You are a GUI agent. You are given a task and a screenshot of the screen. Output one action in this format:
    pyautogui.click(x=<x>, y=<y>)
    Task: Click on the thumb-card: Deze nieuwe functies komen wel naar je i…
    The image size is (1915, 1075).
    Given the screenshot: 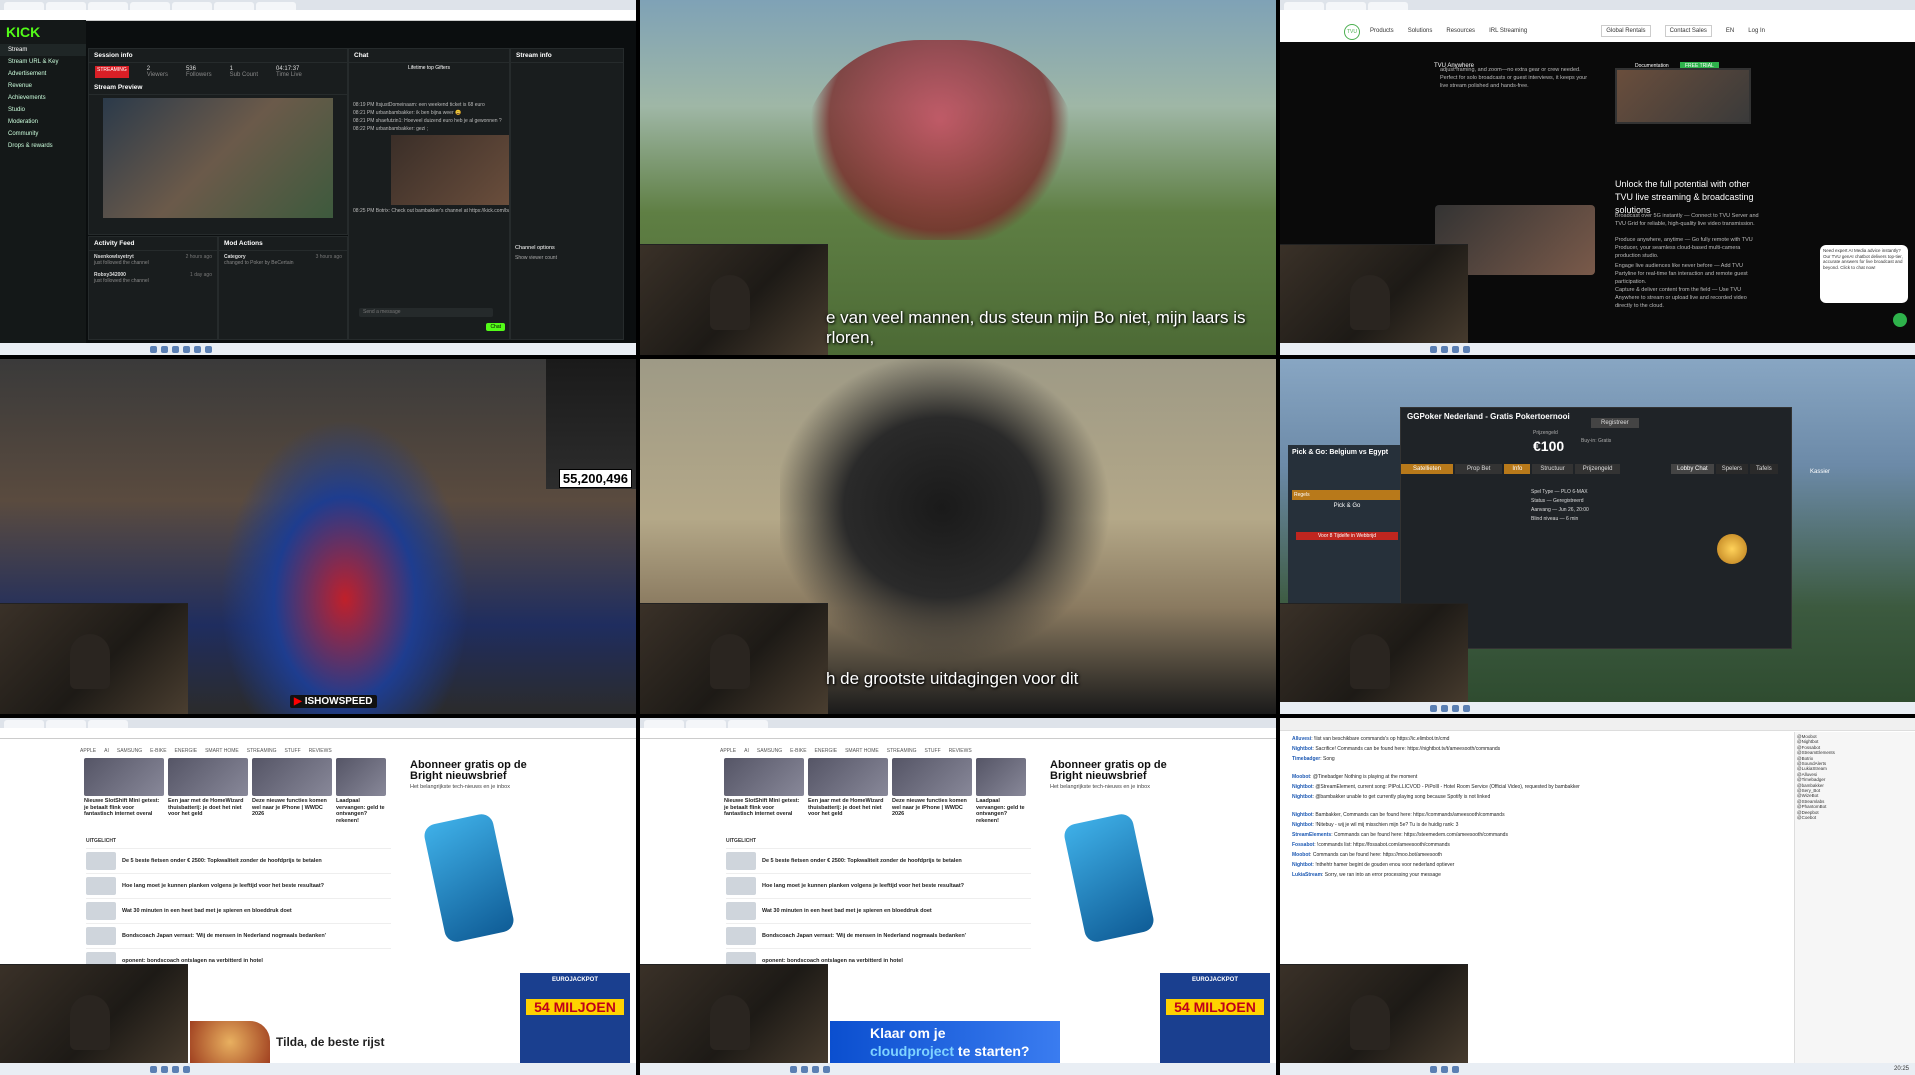 What is the action you would take?
    pyautogui.click(x=932, y=791)
    